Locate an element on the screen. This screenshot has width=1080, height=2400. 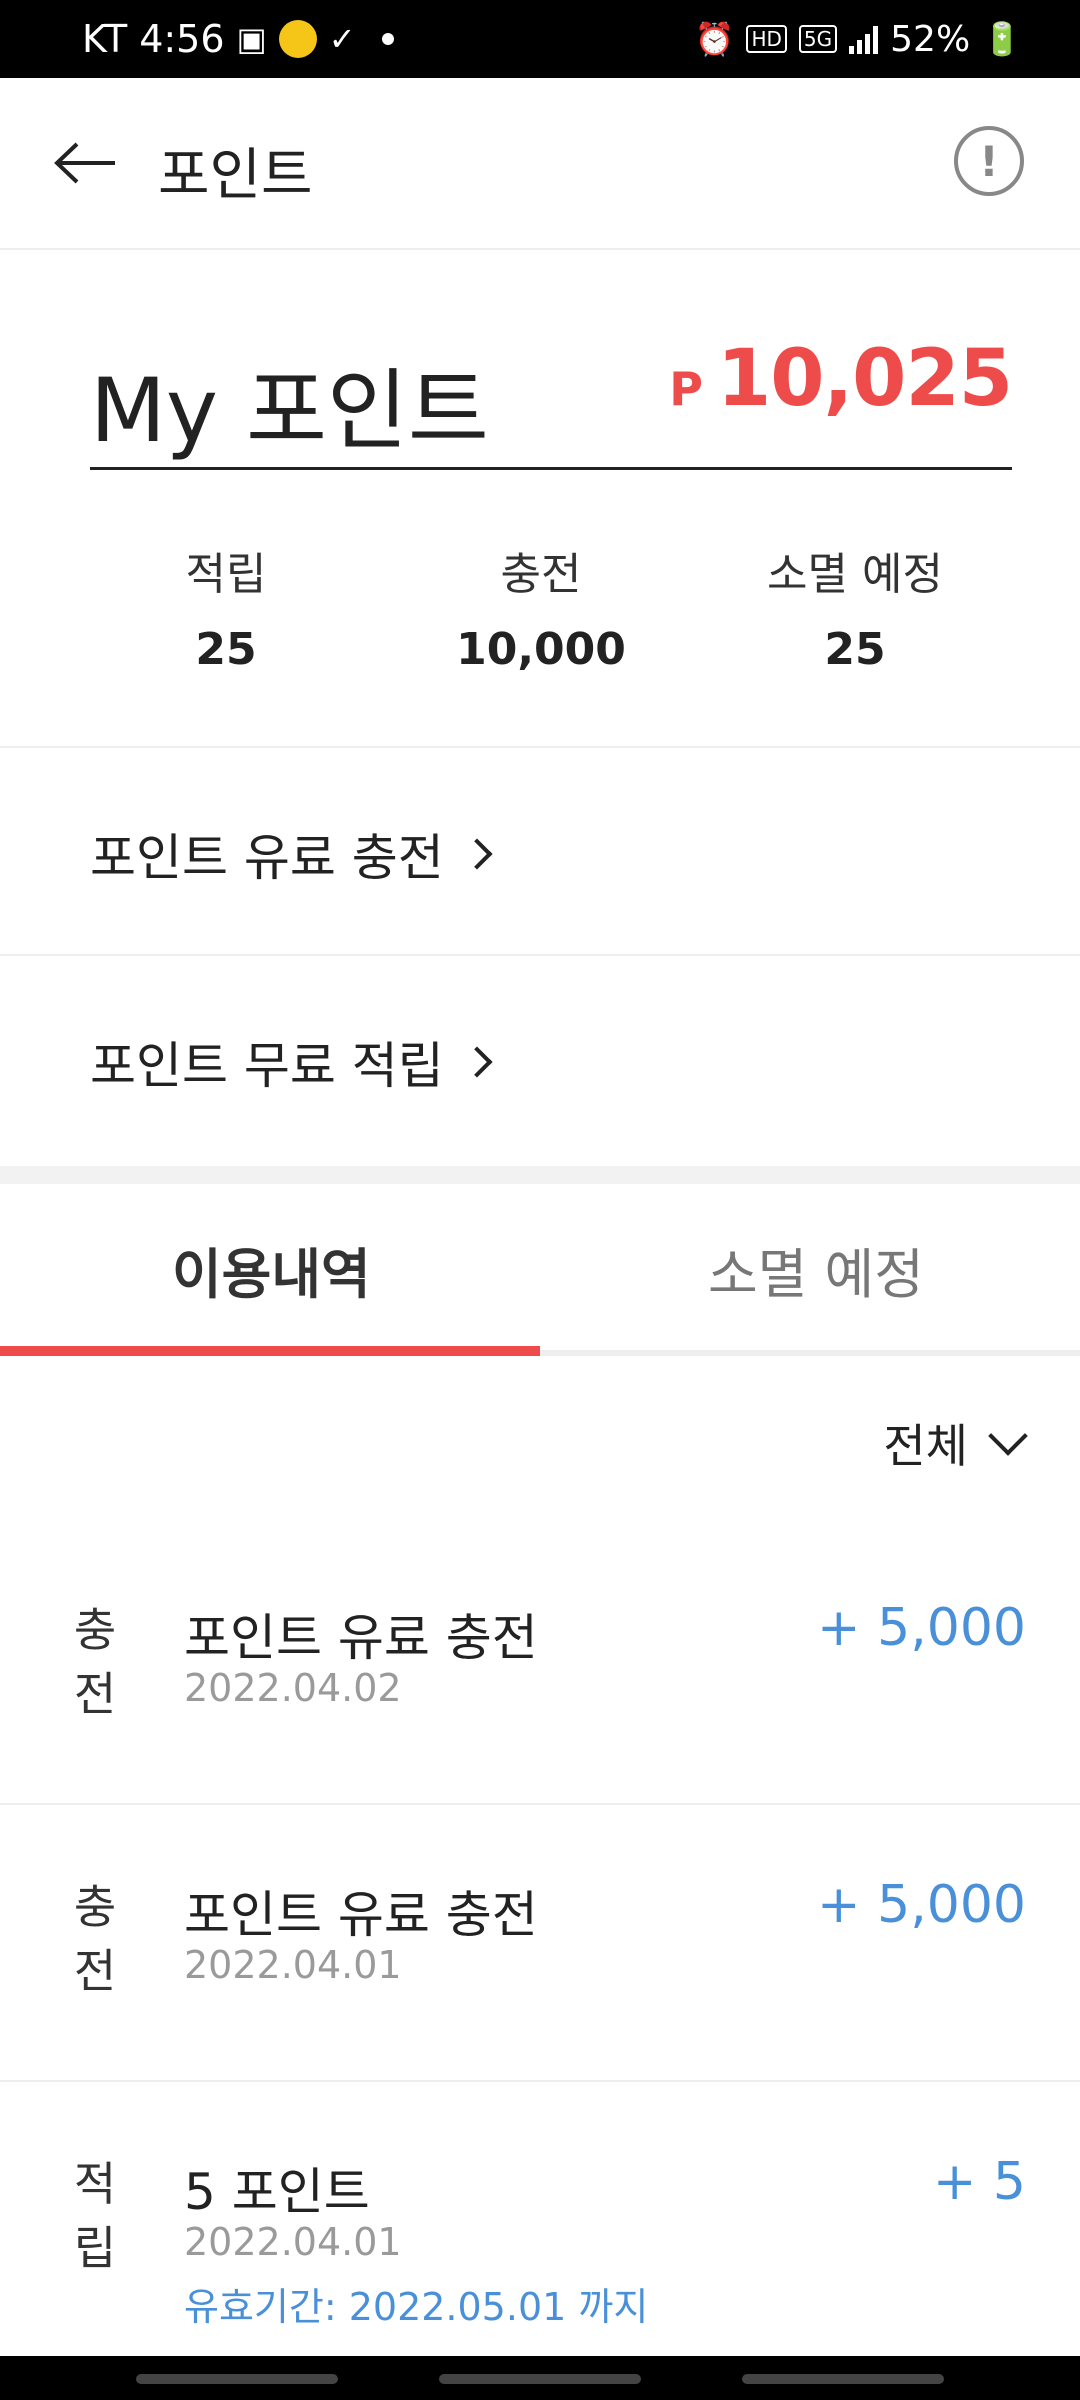
paid-charge-link: 포인트 유료 충전 is located at coordinates (291, 854).